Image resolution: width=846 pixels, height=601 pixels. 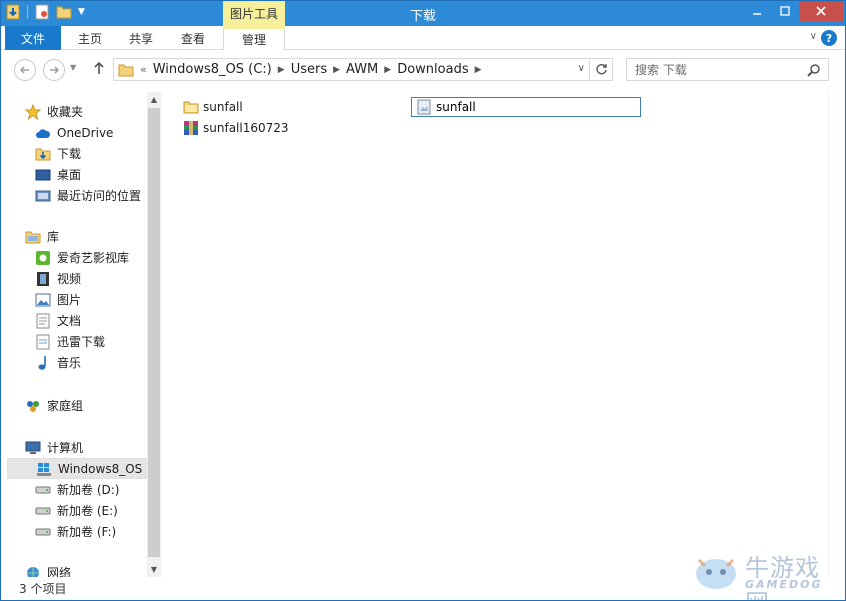 What do you see at coordinates (43, 258) in the screenshot?
I see `iqiyi-library-icon` at bounding box center [43, 258].